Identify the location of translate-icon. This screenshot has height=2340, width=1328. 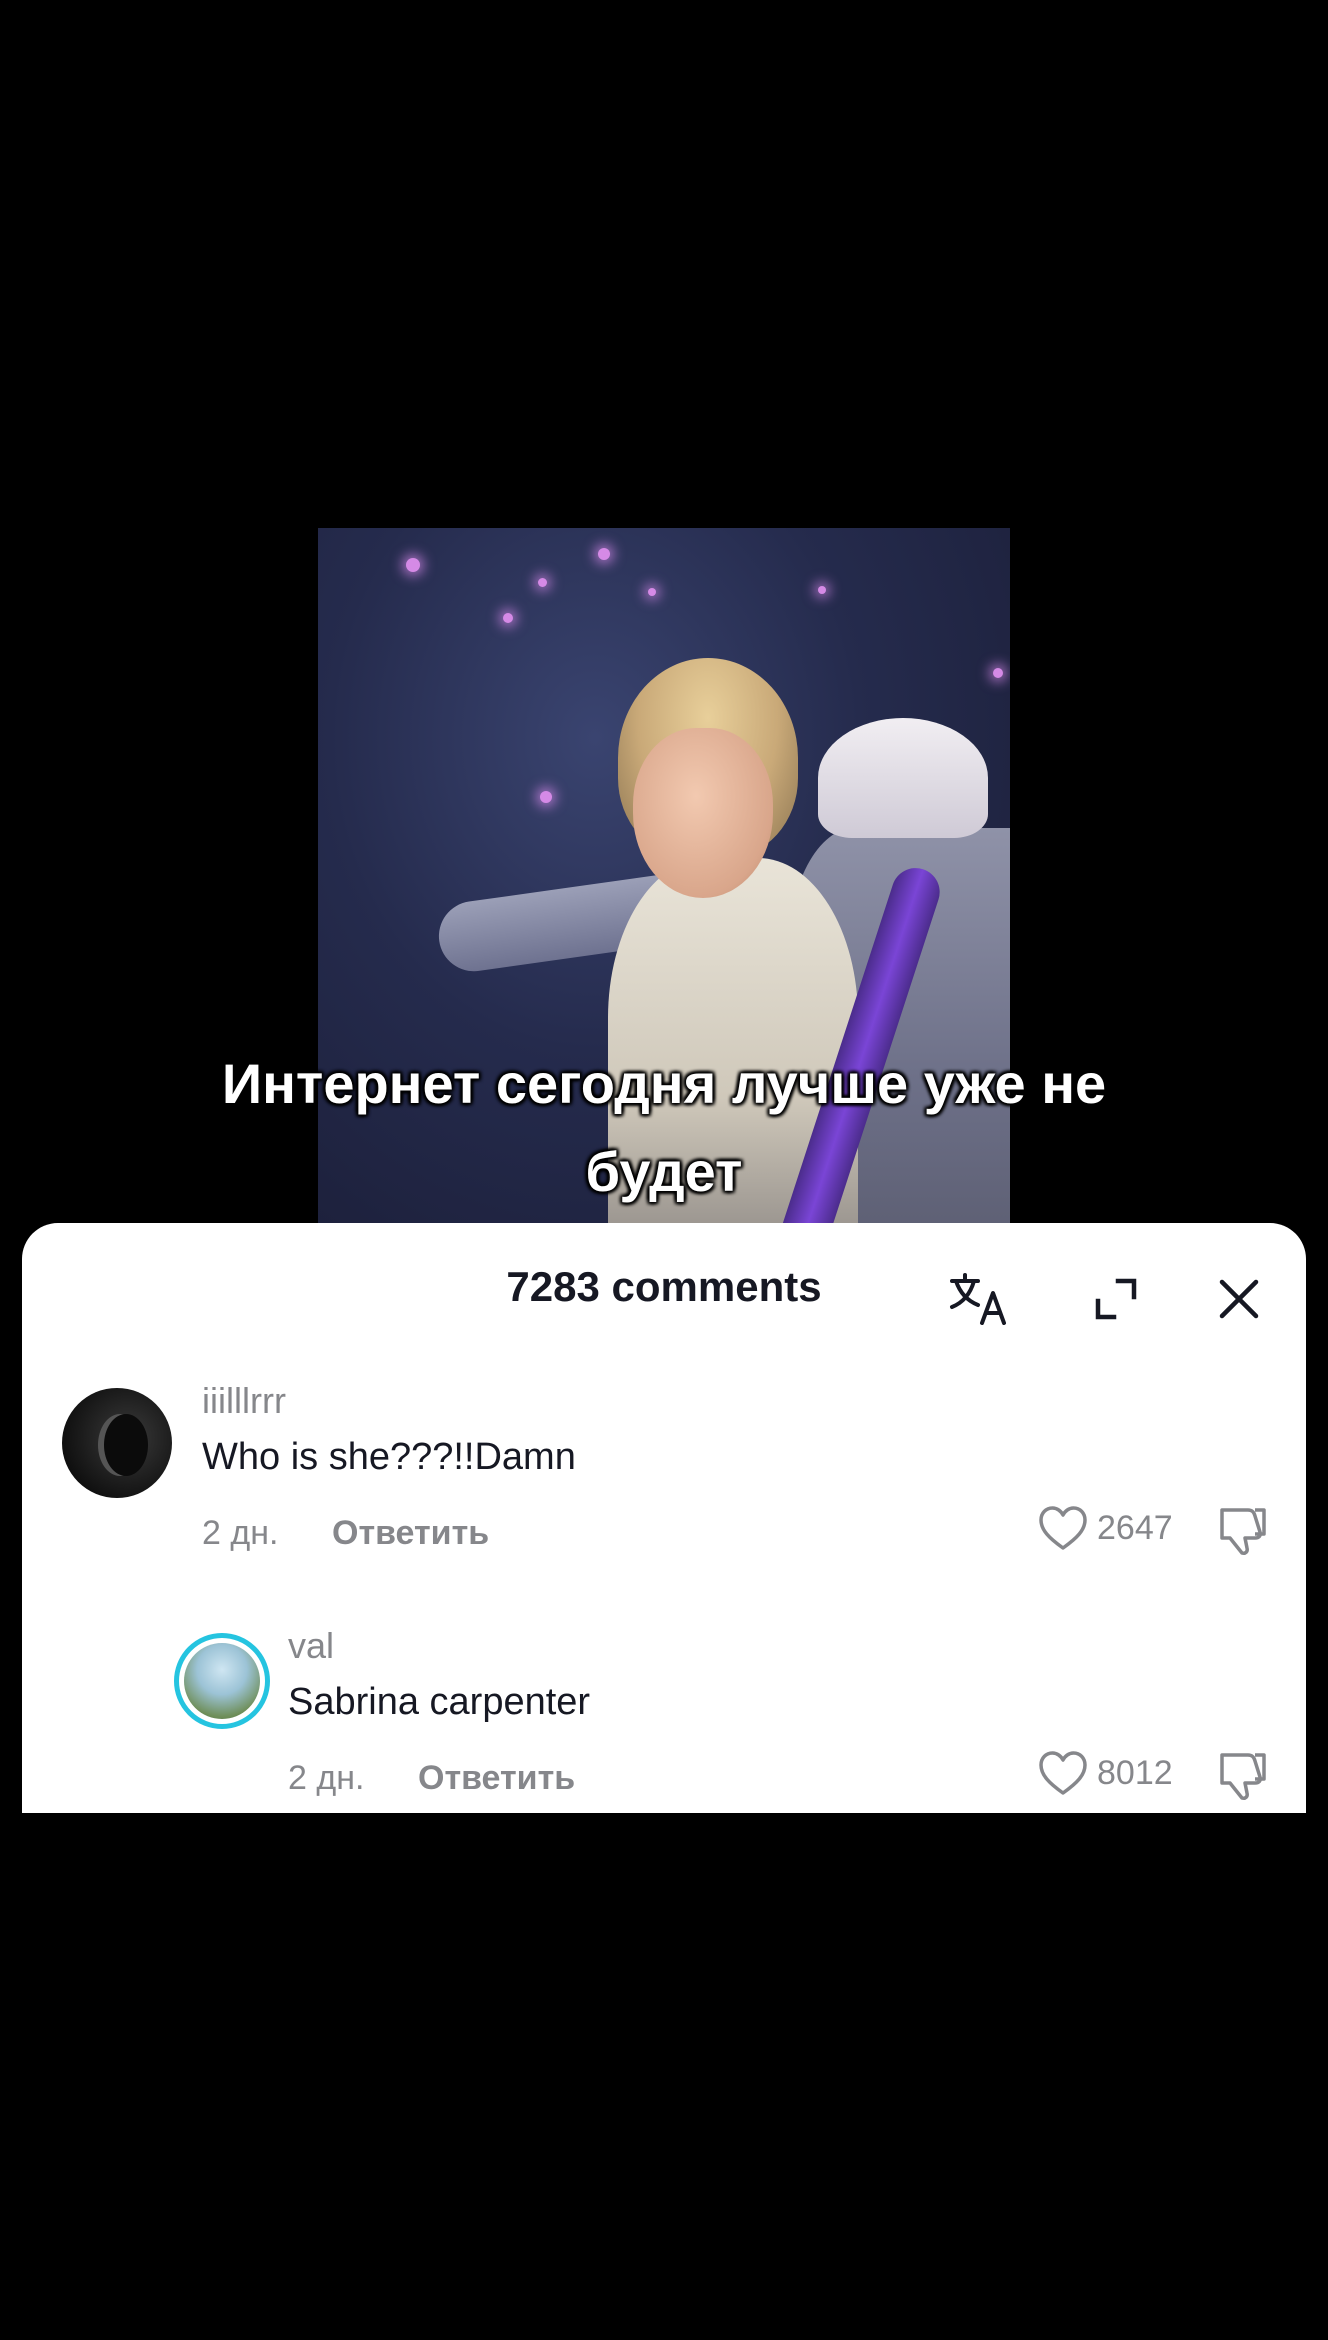
(978, 1299).